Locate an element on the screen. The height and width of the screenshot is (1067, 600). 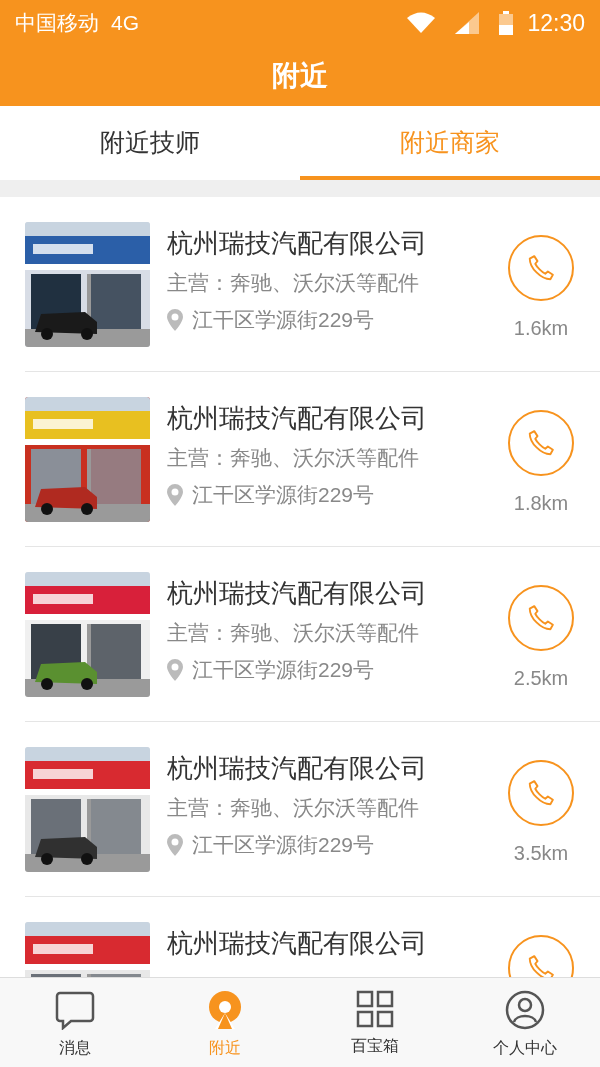
distance-text: 1.8km is located at coordinates (541, 503).